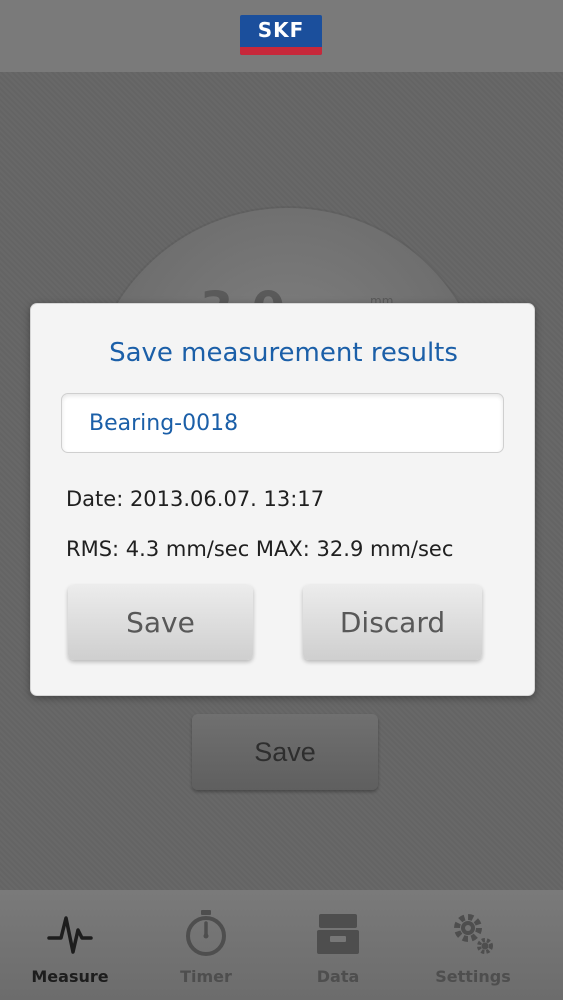 Image resolution: width=563 pixels, height=1000 pixels. What do you see at coordinates (338, 934) in the screenshot?
I see `data-icon` at bounding box center [338, 934].